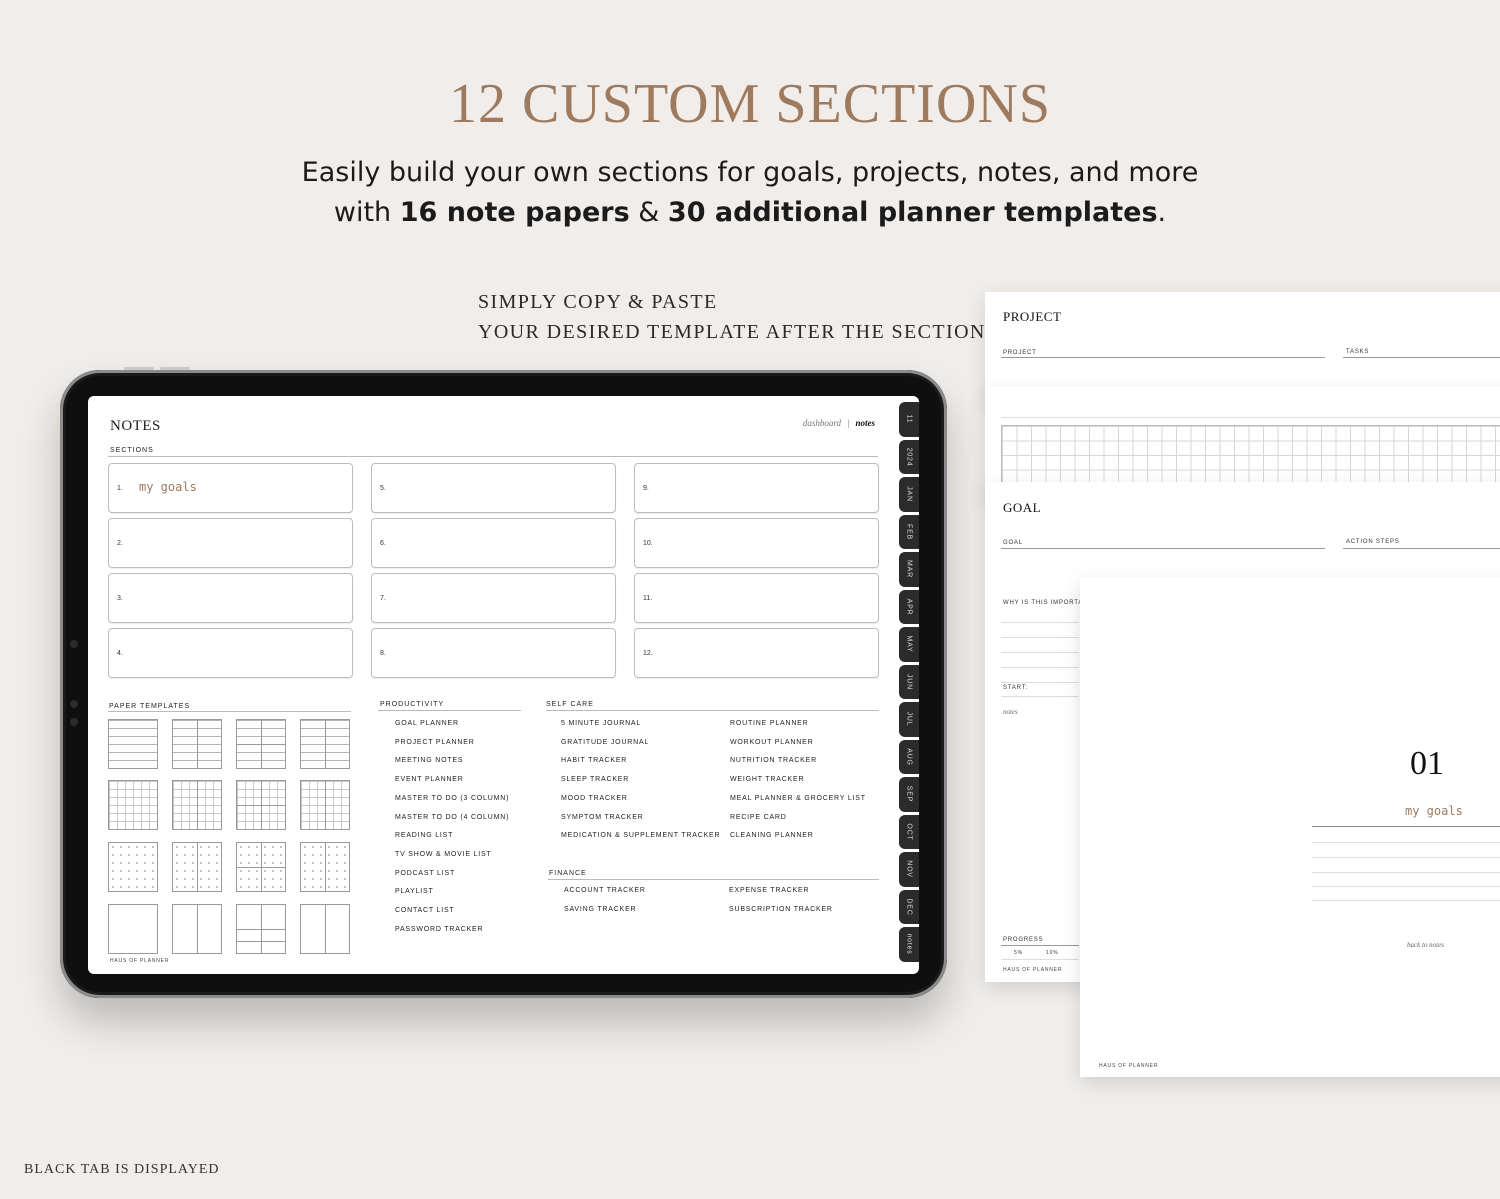 Image resolution: width=1500 pixels, height=1199 pixels. What do you see at coordinates (909, 906) in the screenshot?
I see `month-tab: DEC` at bounding box center [909, 906].